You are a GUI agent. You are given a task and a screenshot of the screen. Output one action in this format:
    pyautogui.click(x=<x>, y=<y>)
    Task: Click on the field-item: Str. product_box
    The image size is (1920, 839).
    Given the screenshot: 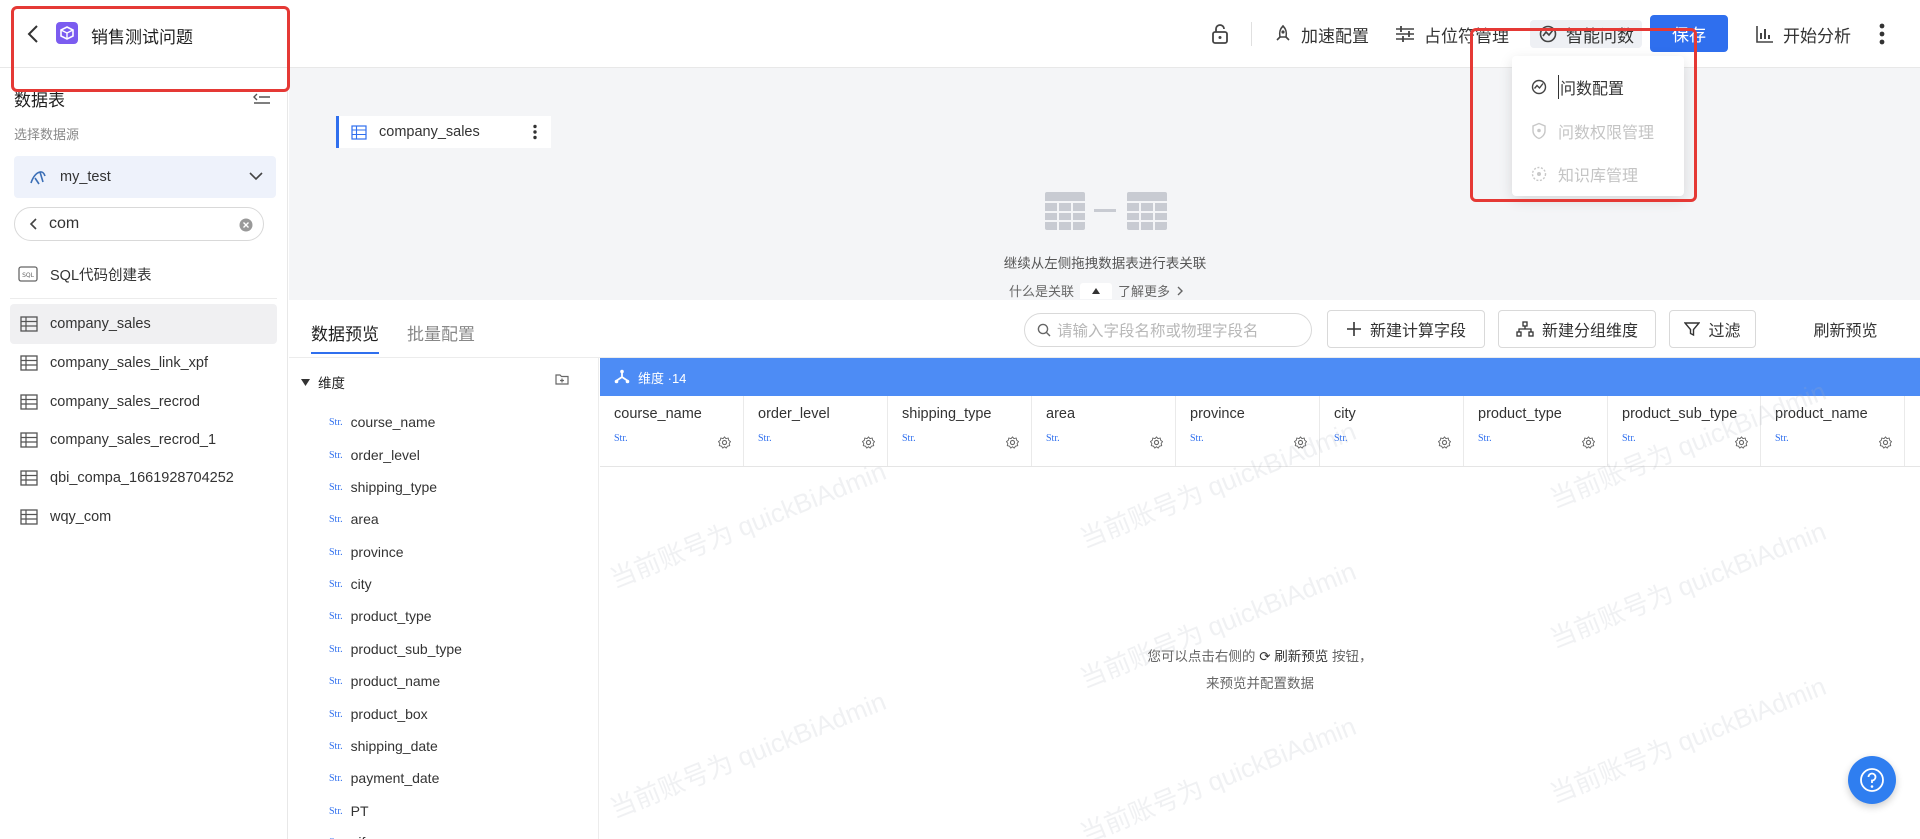 What is the action you would take?
    pyautogui.click(x=378, y=714)
    